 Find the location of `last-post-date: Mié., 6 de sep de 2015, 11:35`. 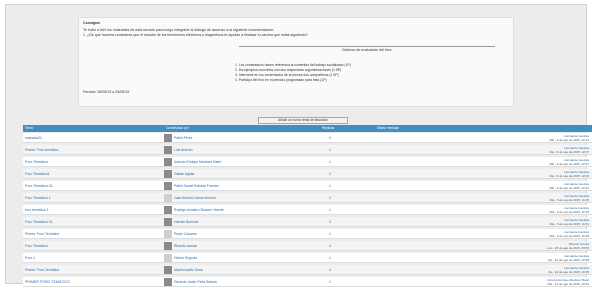

last-post-date: Mié., 6 de sep de 2015, 11:35 is located at coordinates (569, 212).